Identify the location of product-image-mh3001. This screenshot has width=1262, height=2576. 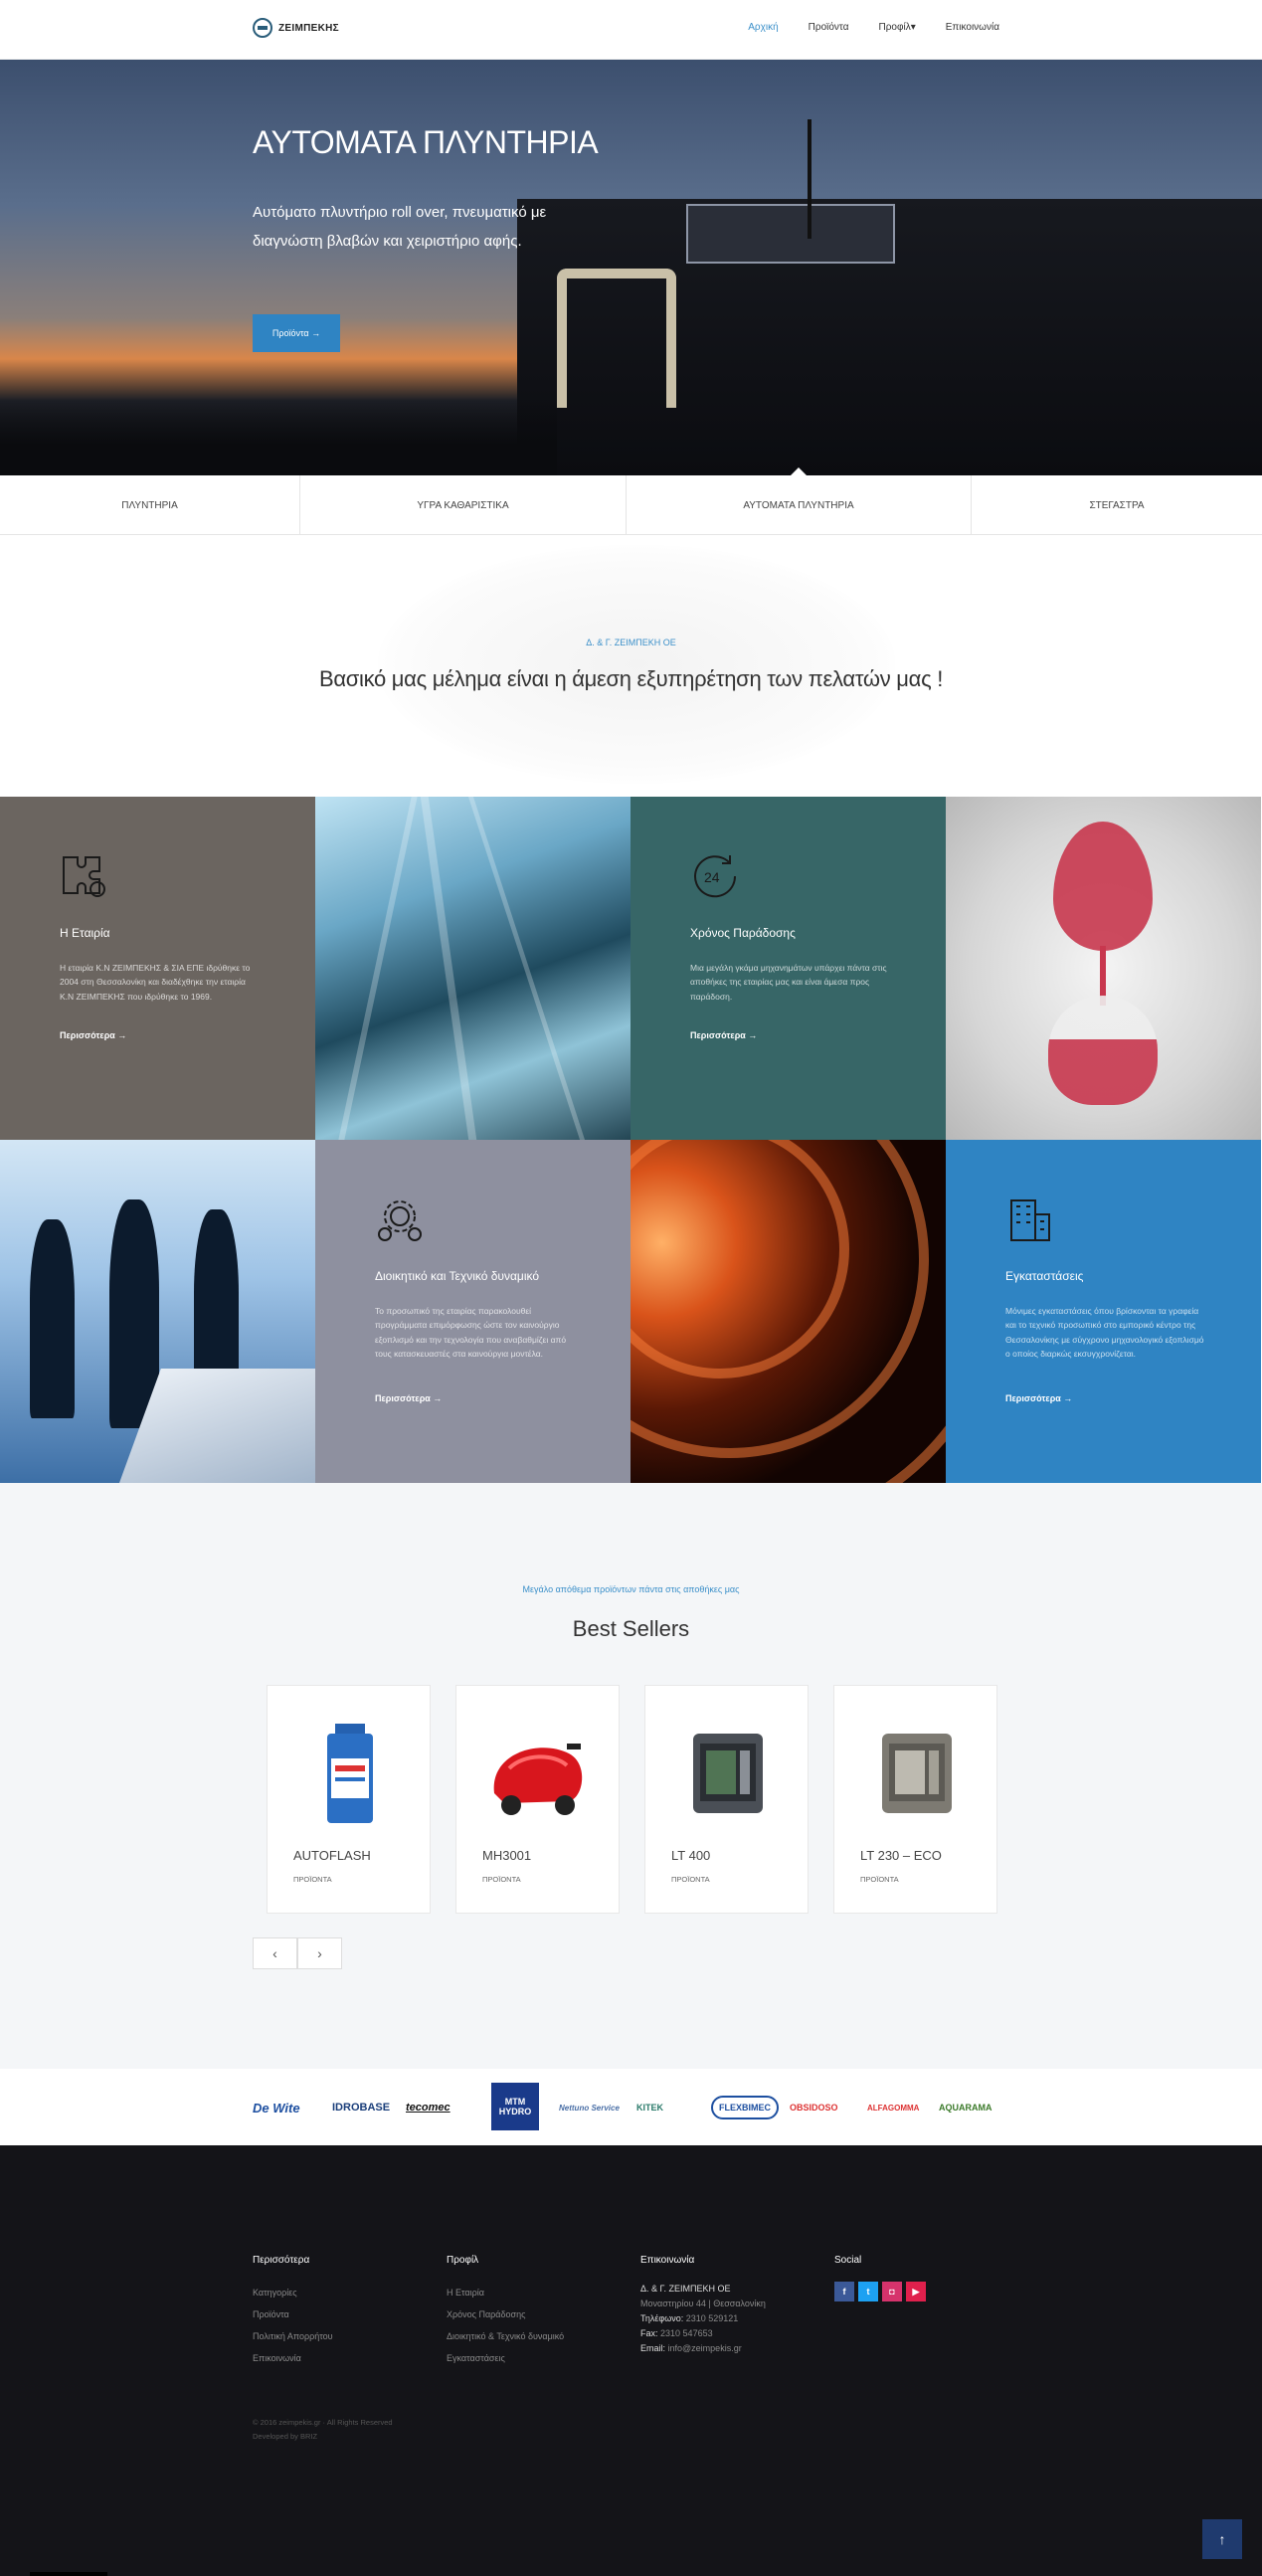
(539, 1773).